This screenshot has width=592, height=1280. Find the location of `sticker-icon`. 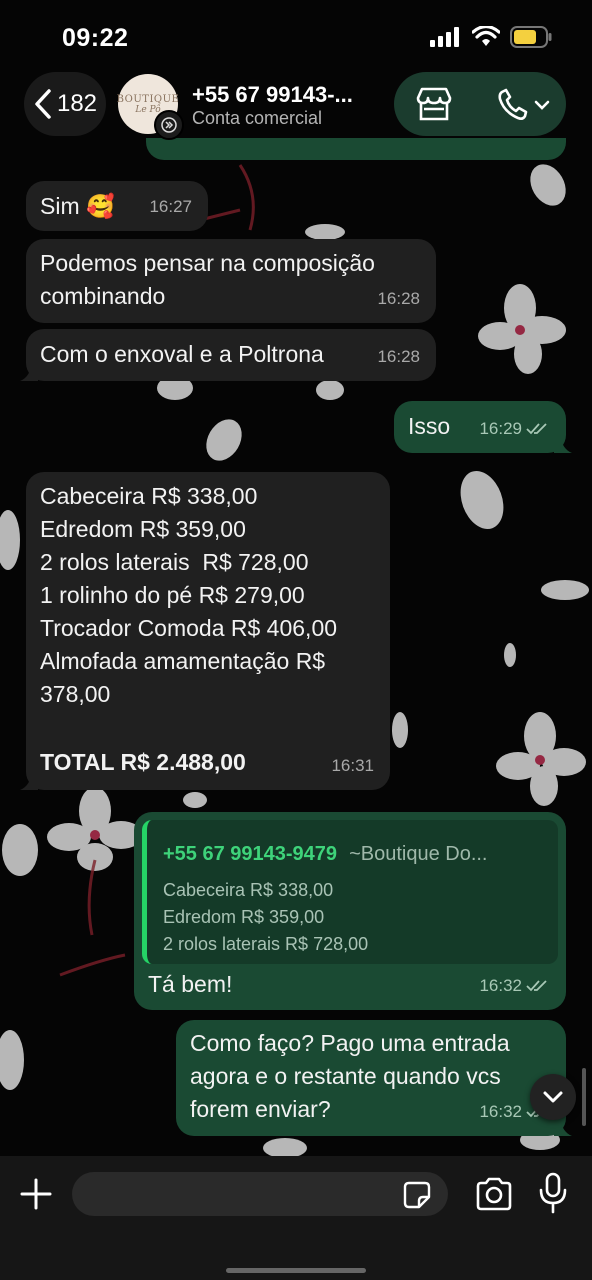

sticker-icon is located at coordinates (417, 1195).